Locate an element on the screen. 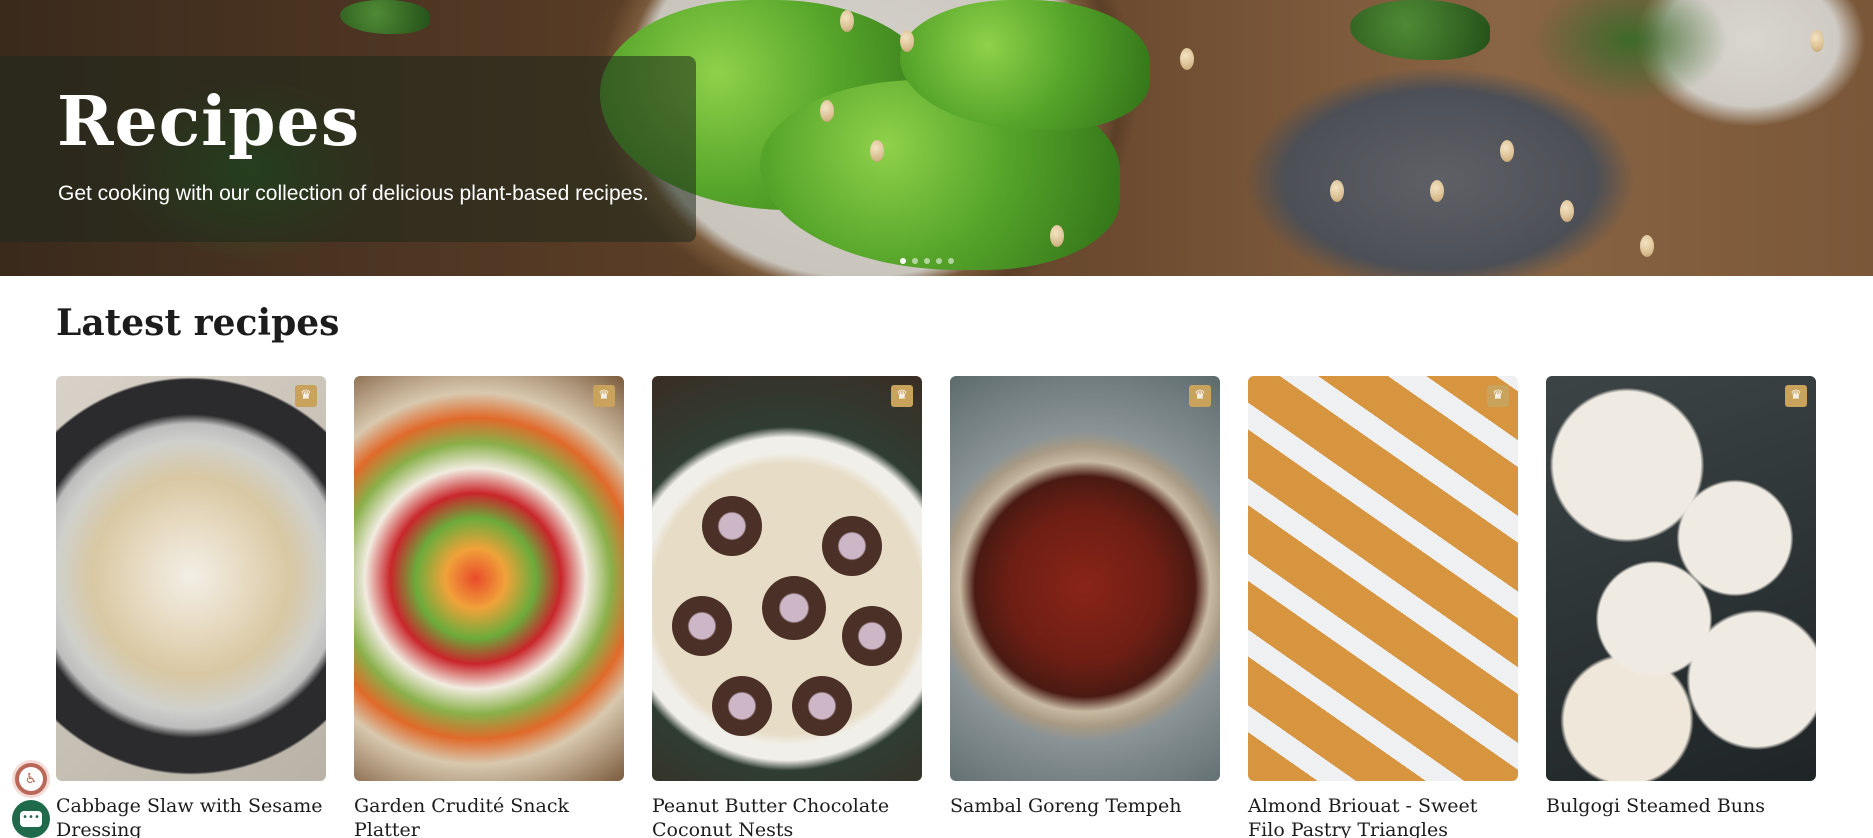 This screenshot has height=838, width=1873. chat-button: ••• is located at coordinates (31, 819).